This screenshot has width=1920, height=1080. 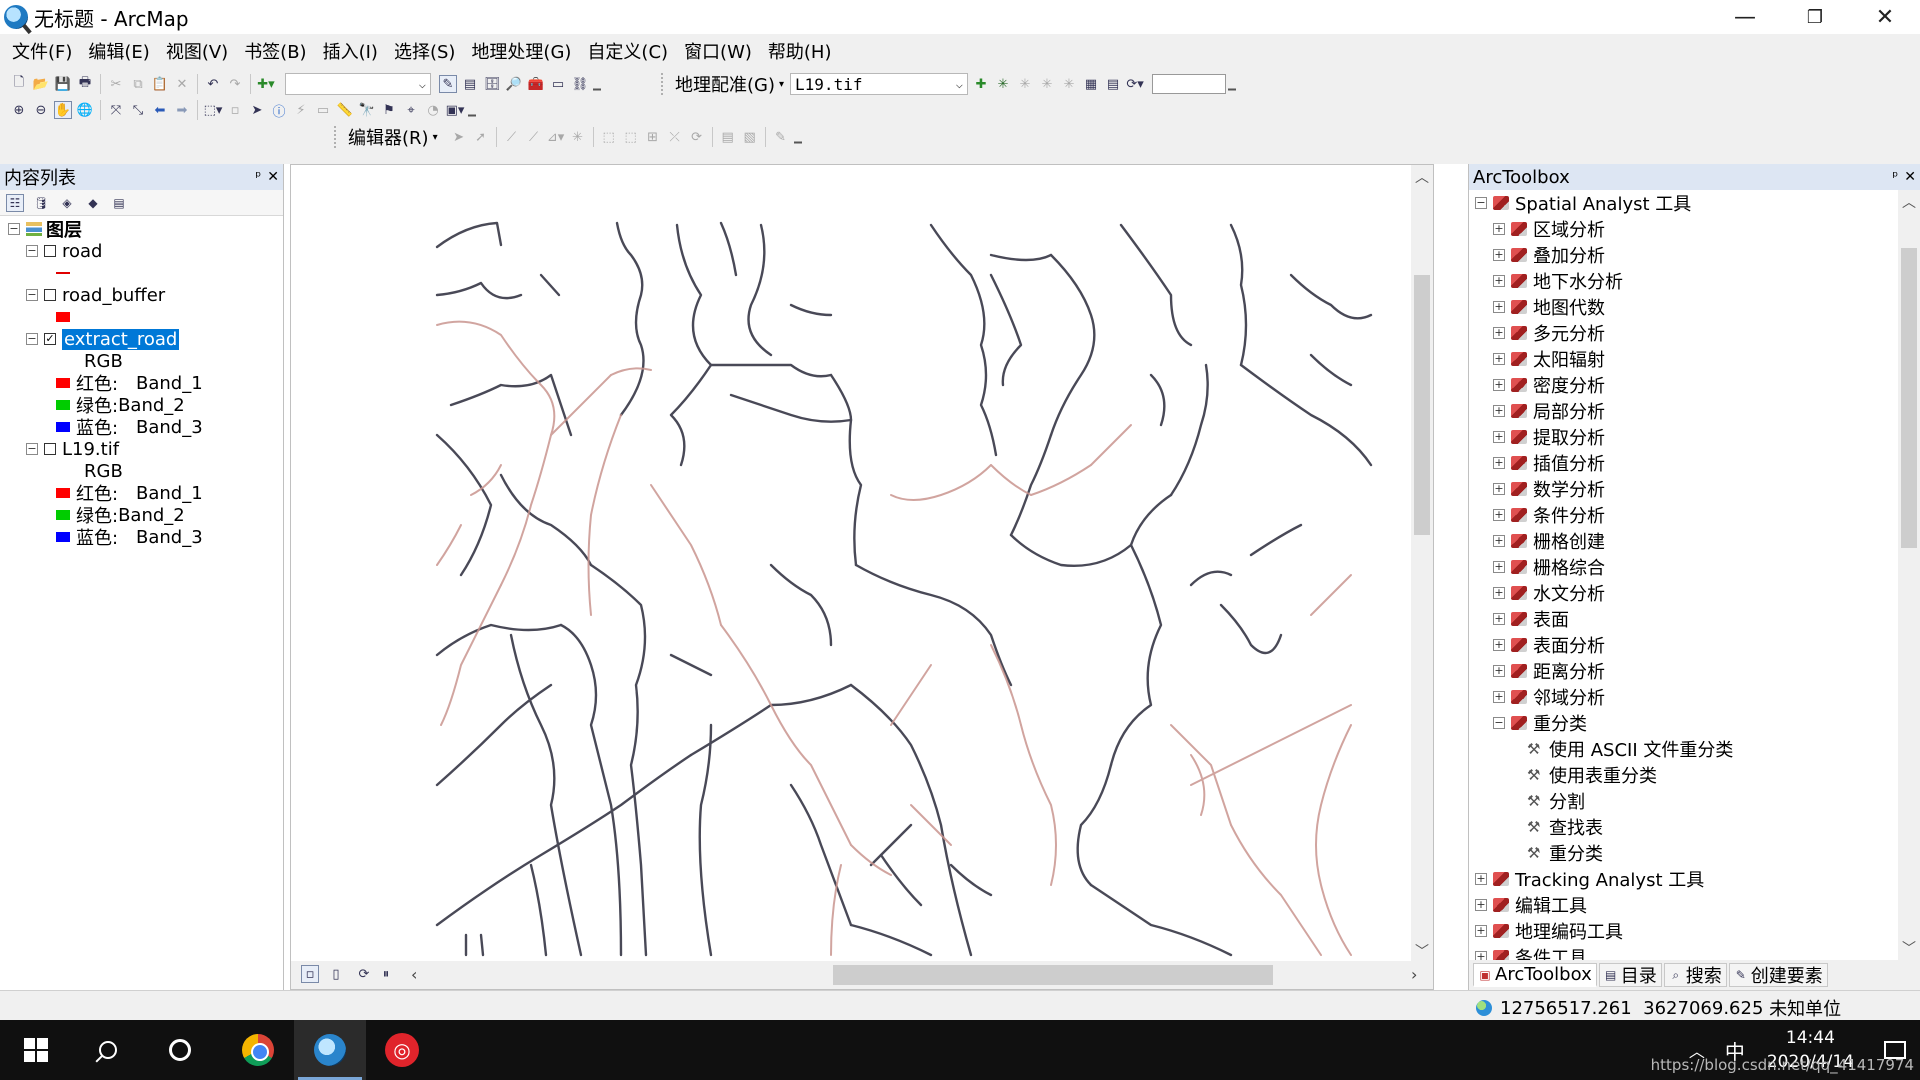 I want to click on toolset-label: 距离分析, so click(x=1569, y=671).